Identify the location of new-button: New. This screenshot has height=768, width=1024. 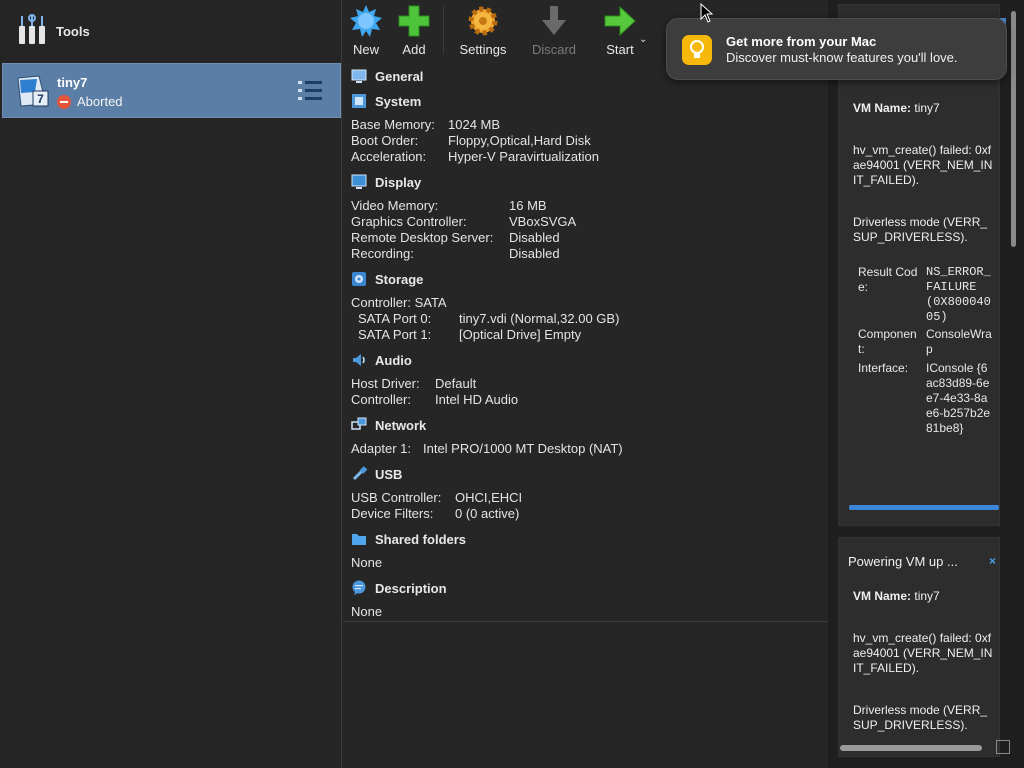
(366, 31).